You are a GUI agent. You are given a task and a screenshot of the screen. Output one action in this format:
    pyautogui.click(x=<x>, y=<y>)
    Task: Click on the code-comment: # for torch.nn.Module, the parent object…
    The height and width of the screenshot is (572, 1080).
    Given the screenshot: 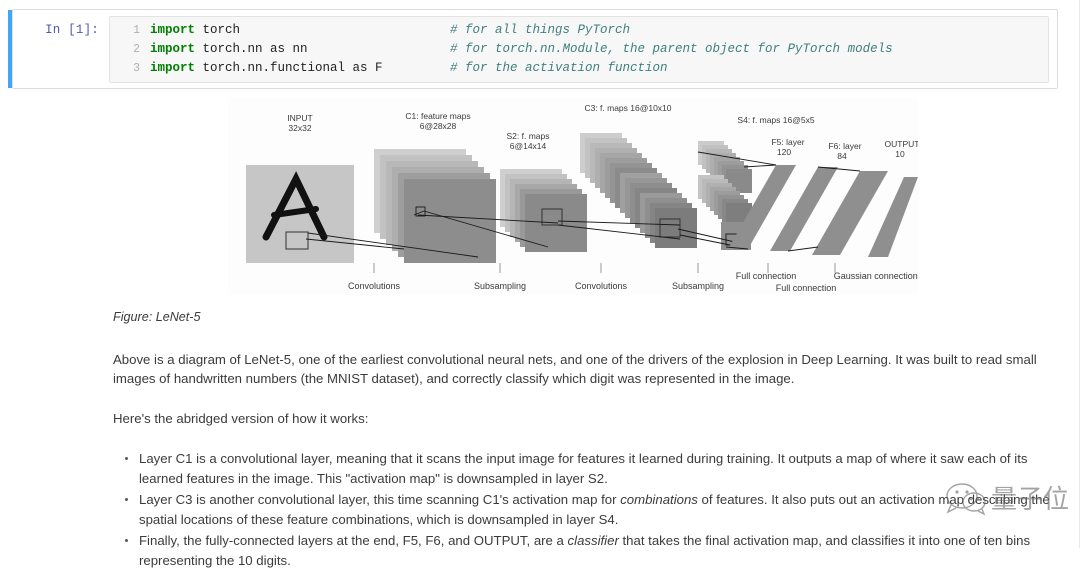 What is the action you would take?
    pyautogui.click(x=671, y=49)
    